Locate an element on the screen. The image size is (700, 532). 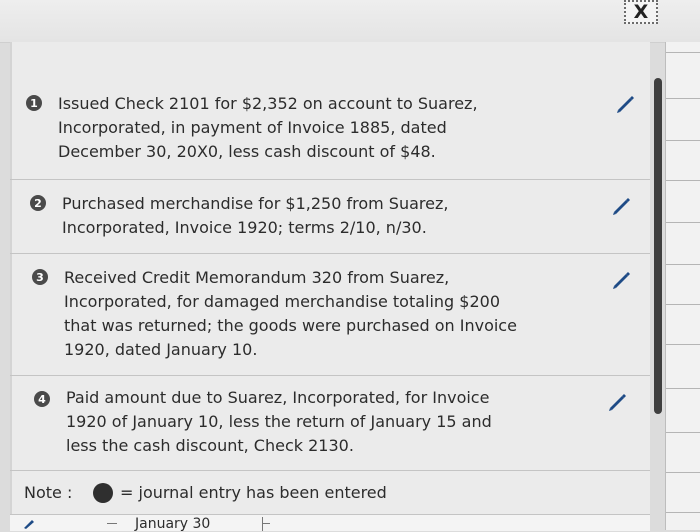
entry-number-badge: 1 is located at coordinates (34, 103).